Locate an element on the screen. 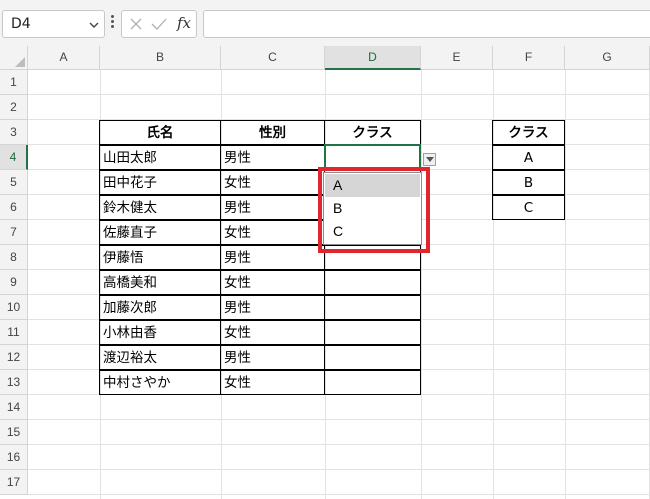 This screenshot has width=650, height=499. dropdown-arrow-icon is located at coordinates (430, 159).